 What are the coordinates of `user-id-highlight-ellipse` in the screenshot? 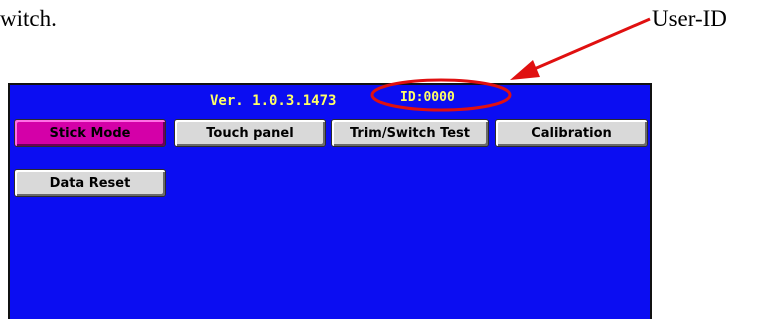 It's located at (441, 95).